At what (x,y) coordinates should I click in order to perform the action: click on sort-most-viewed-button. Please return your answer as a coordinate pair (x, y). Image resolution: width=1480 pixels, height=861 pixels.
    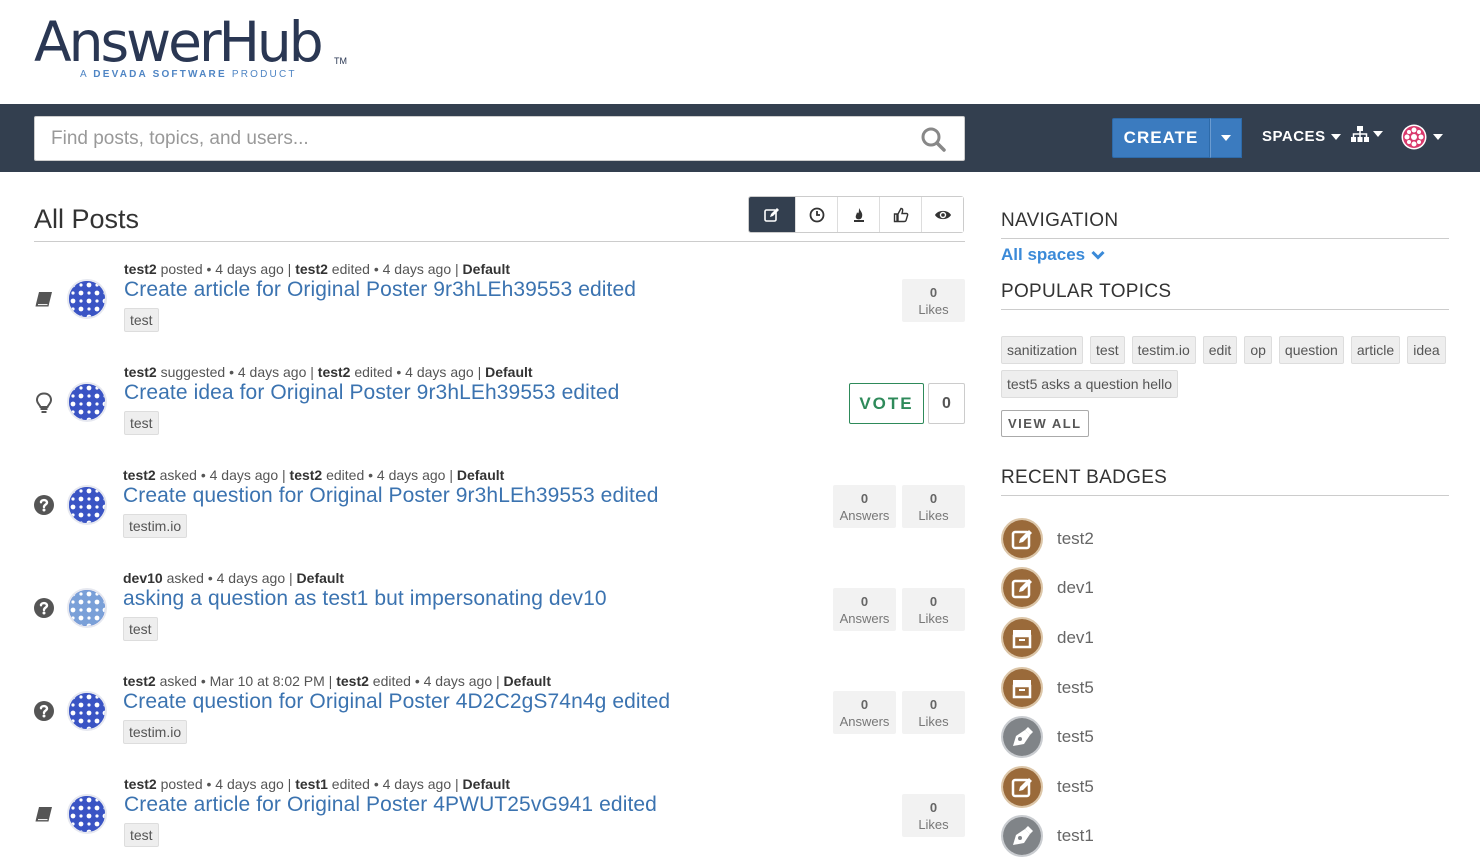
    Looking at the image, I should click on (942, 214).